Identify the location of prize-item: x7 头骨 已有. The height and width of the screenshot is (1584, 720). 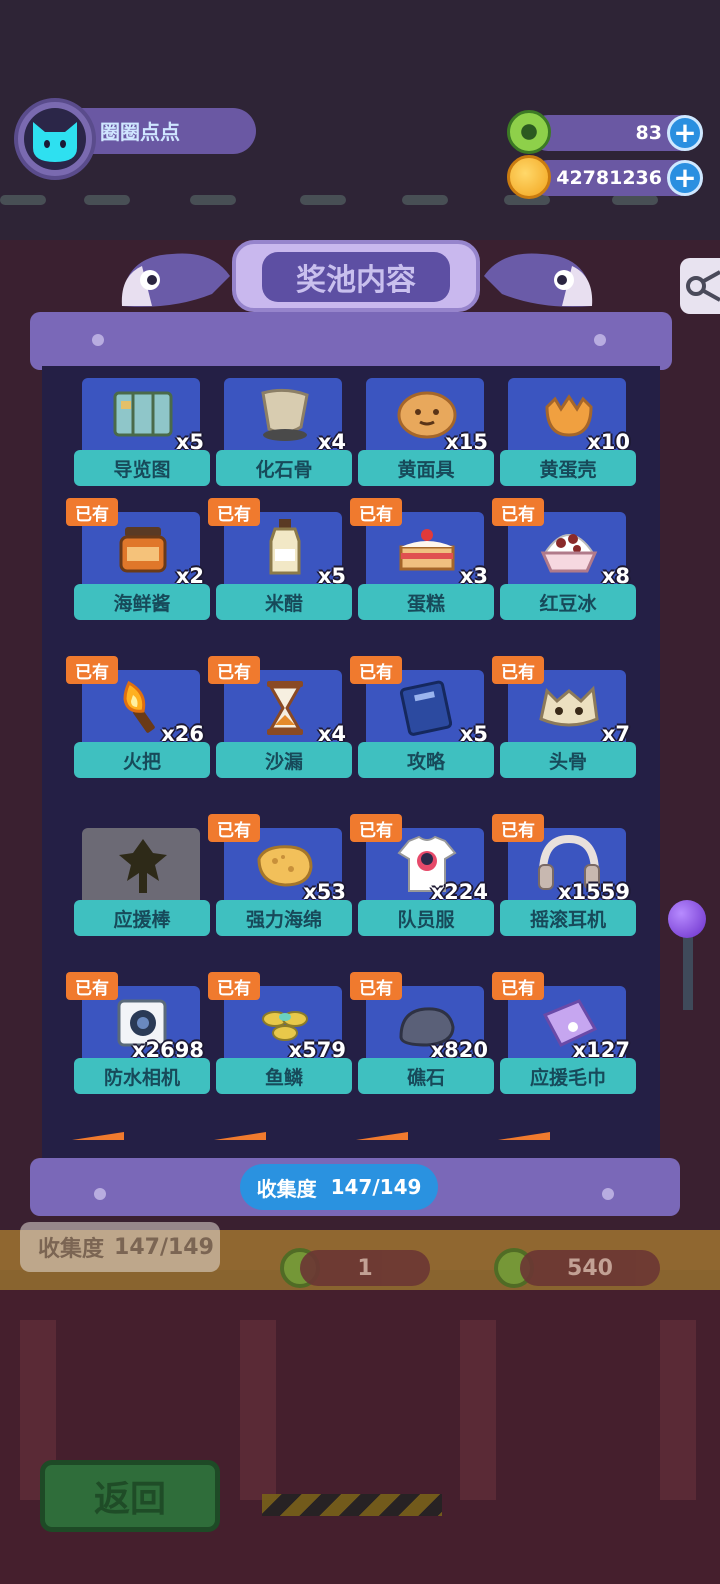
(564, 728).